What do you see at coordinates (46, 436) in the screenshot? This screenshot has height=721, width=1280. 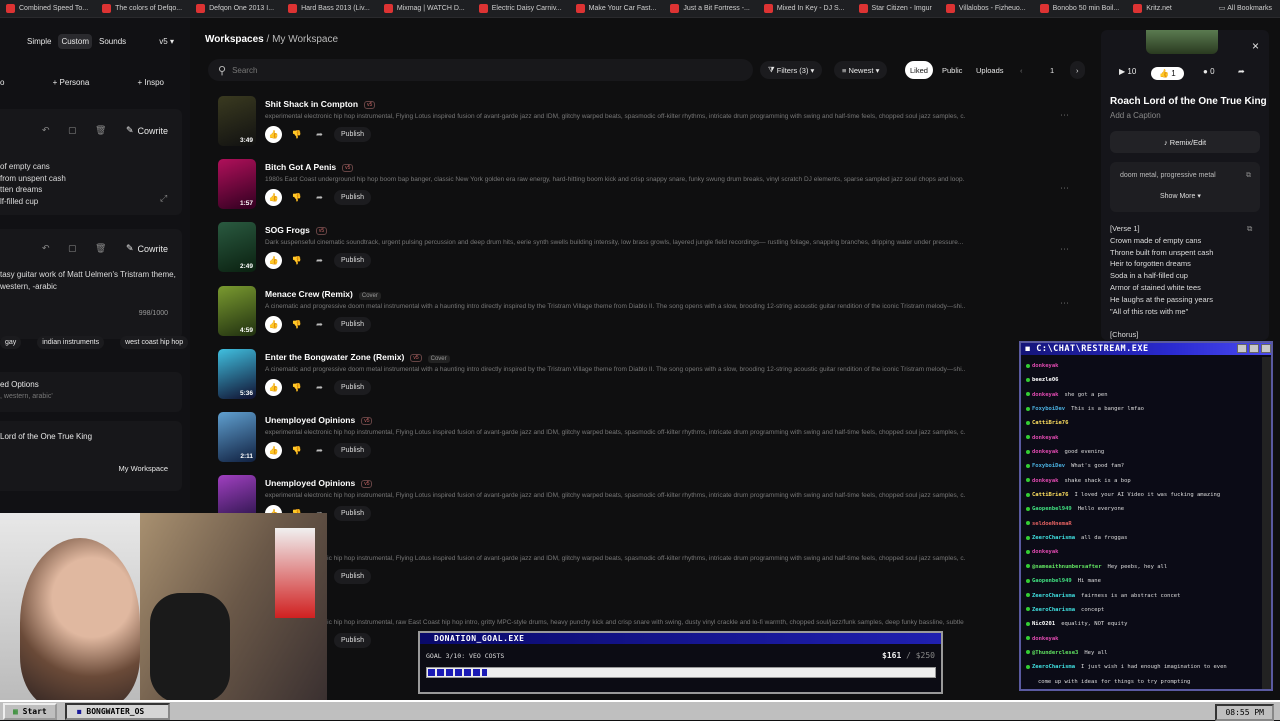 I see `song-title-input: Lord of the One True King` at bounding box center [46, 436].